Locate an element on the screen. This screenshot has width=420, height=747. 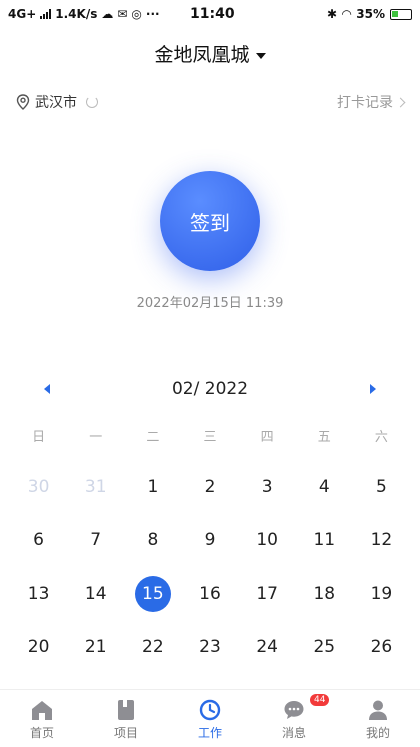
battery-icon is located at coordinates (401, 14).